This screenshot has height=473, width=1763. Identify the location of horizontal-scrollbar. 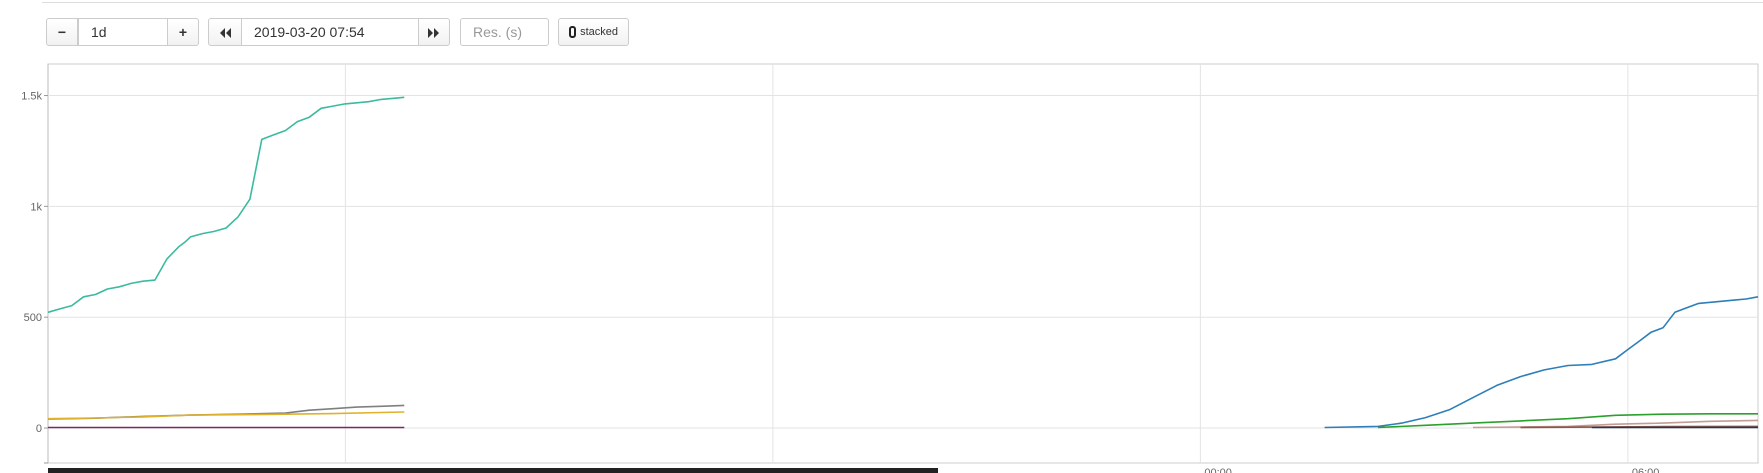
(493, 470).